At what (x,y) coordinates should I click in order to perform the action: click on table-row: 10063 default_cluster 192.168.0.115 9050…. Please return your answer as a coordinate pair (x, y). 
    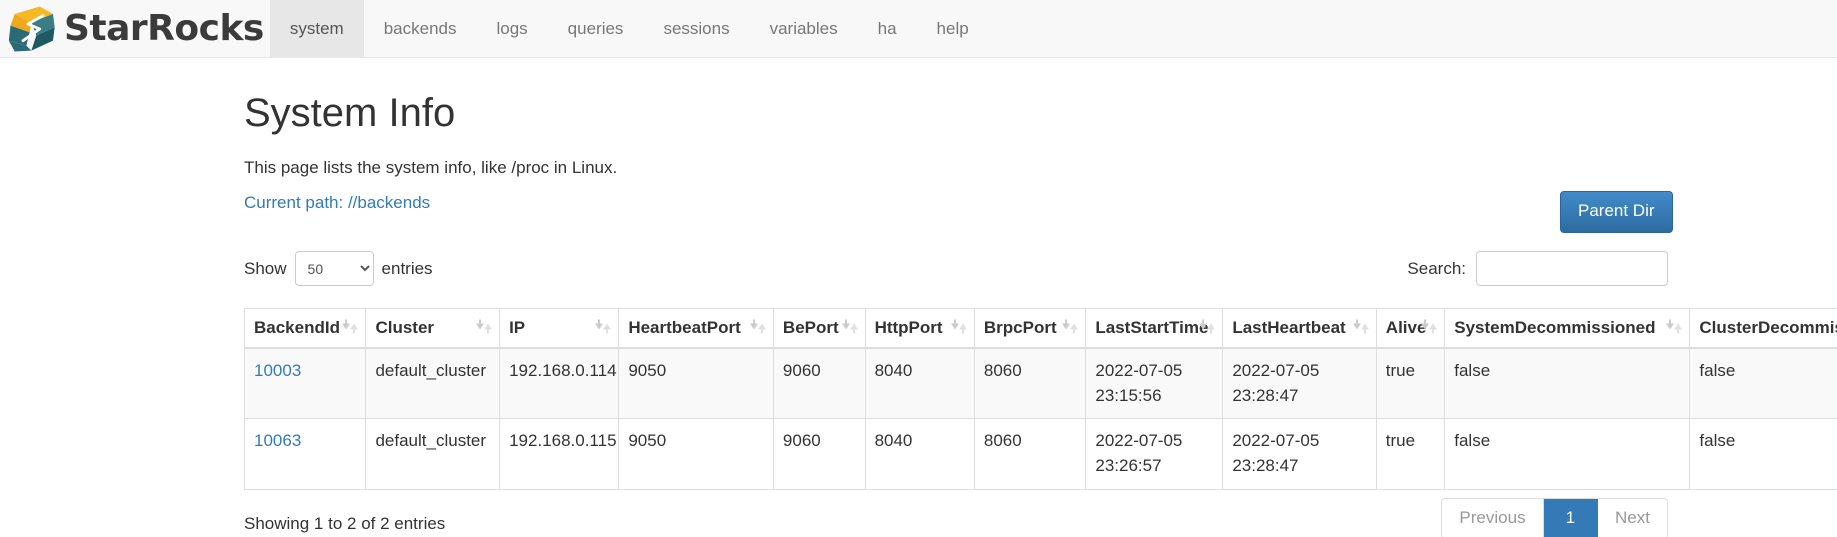
    Looking at the image, I should click on (1040, 454).